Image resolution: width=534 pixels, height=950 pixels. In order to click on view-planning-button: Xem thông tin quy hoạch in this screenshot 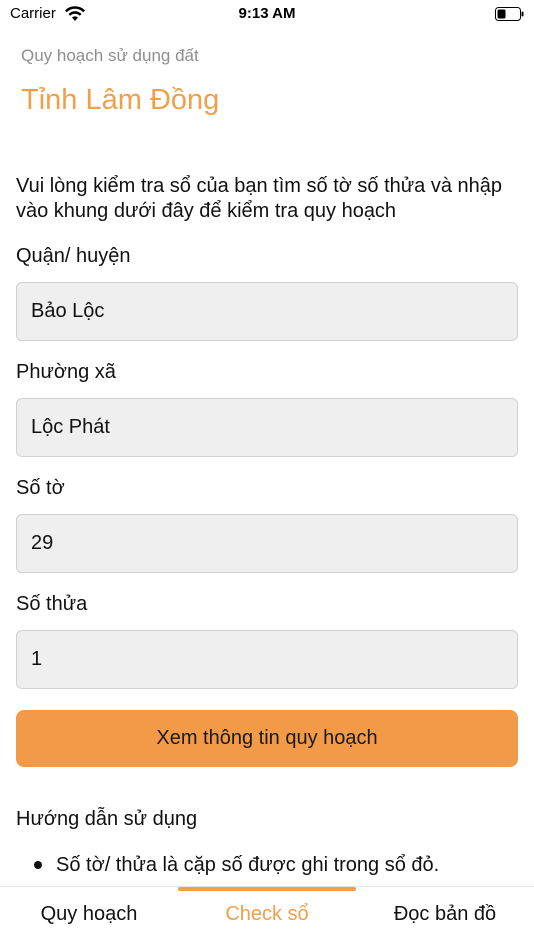, I will do `click(267, 738)`.